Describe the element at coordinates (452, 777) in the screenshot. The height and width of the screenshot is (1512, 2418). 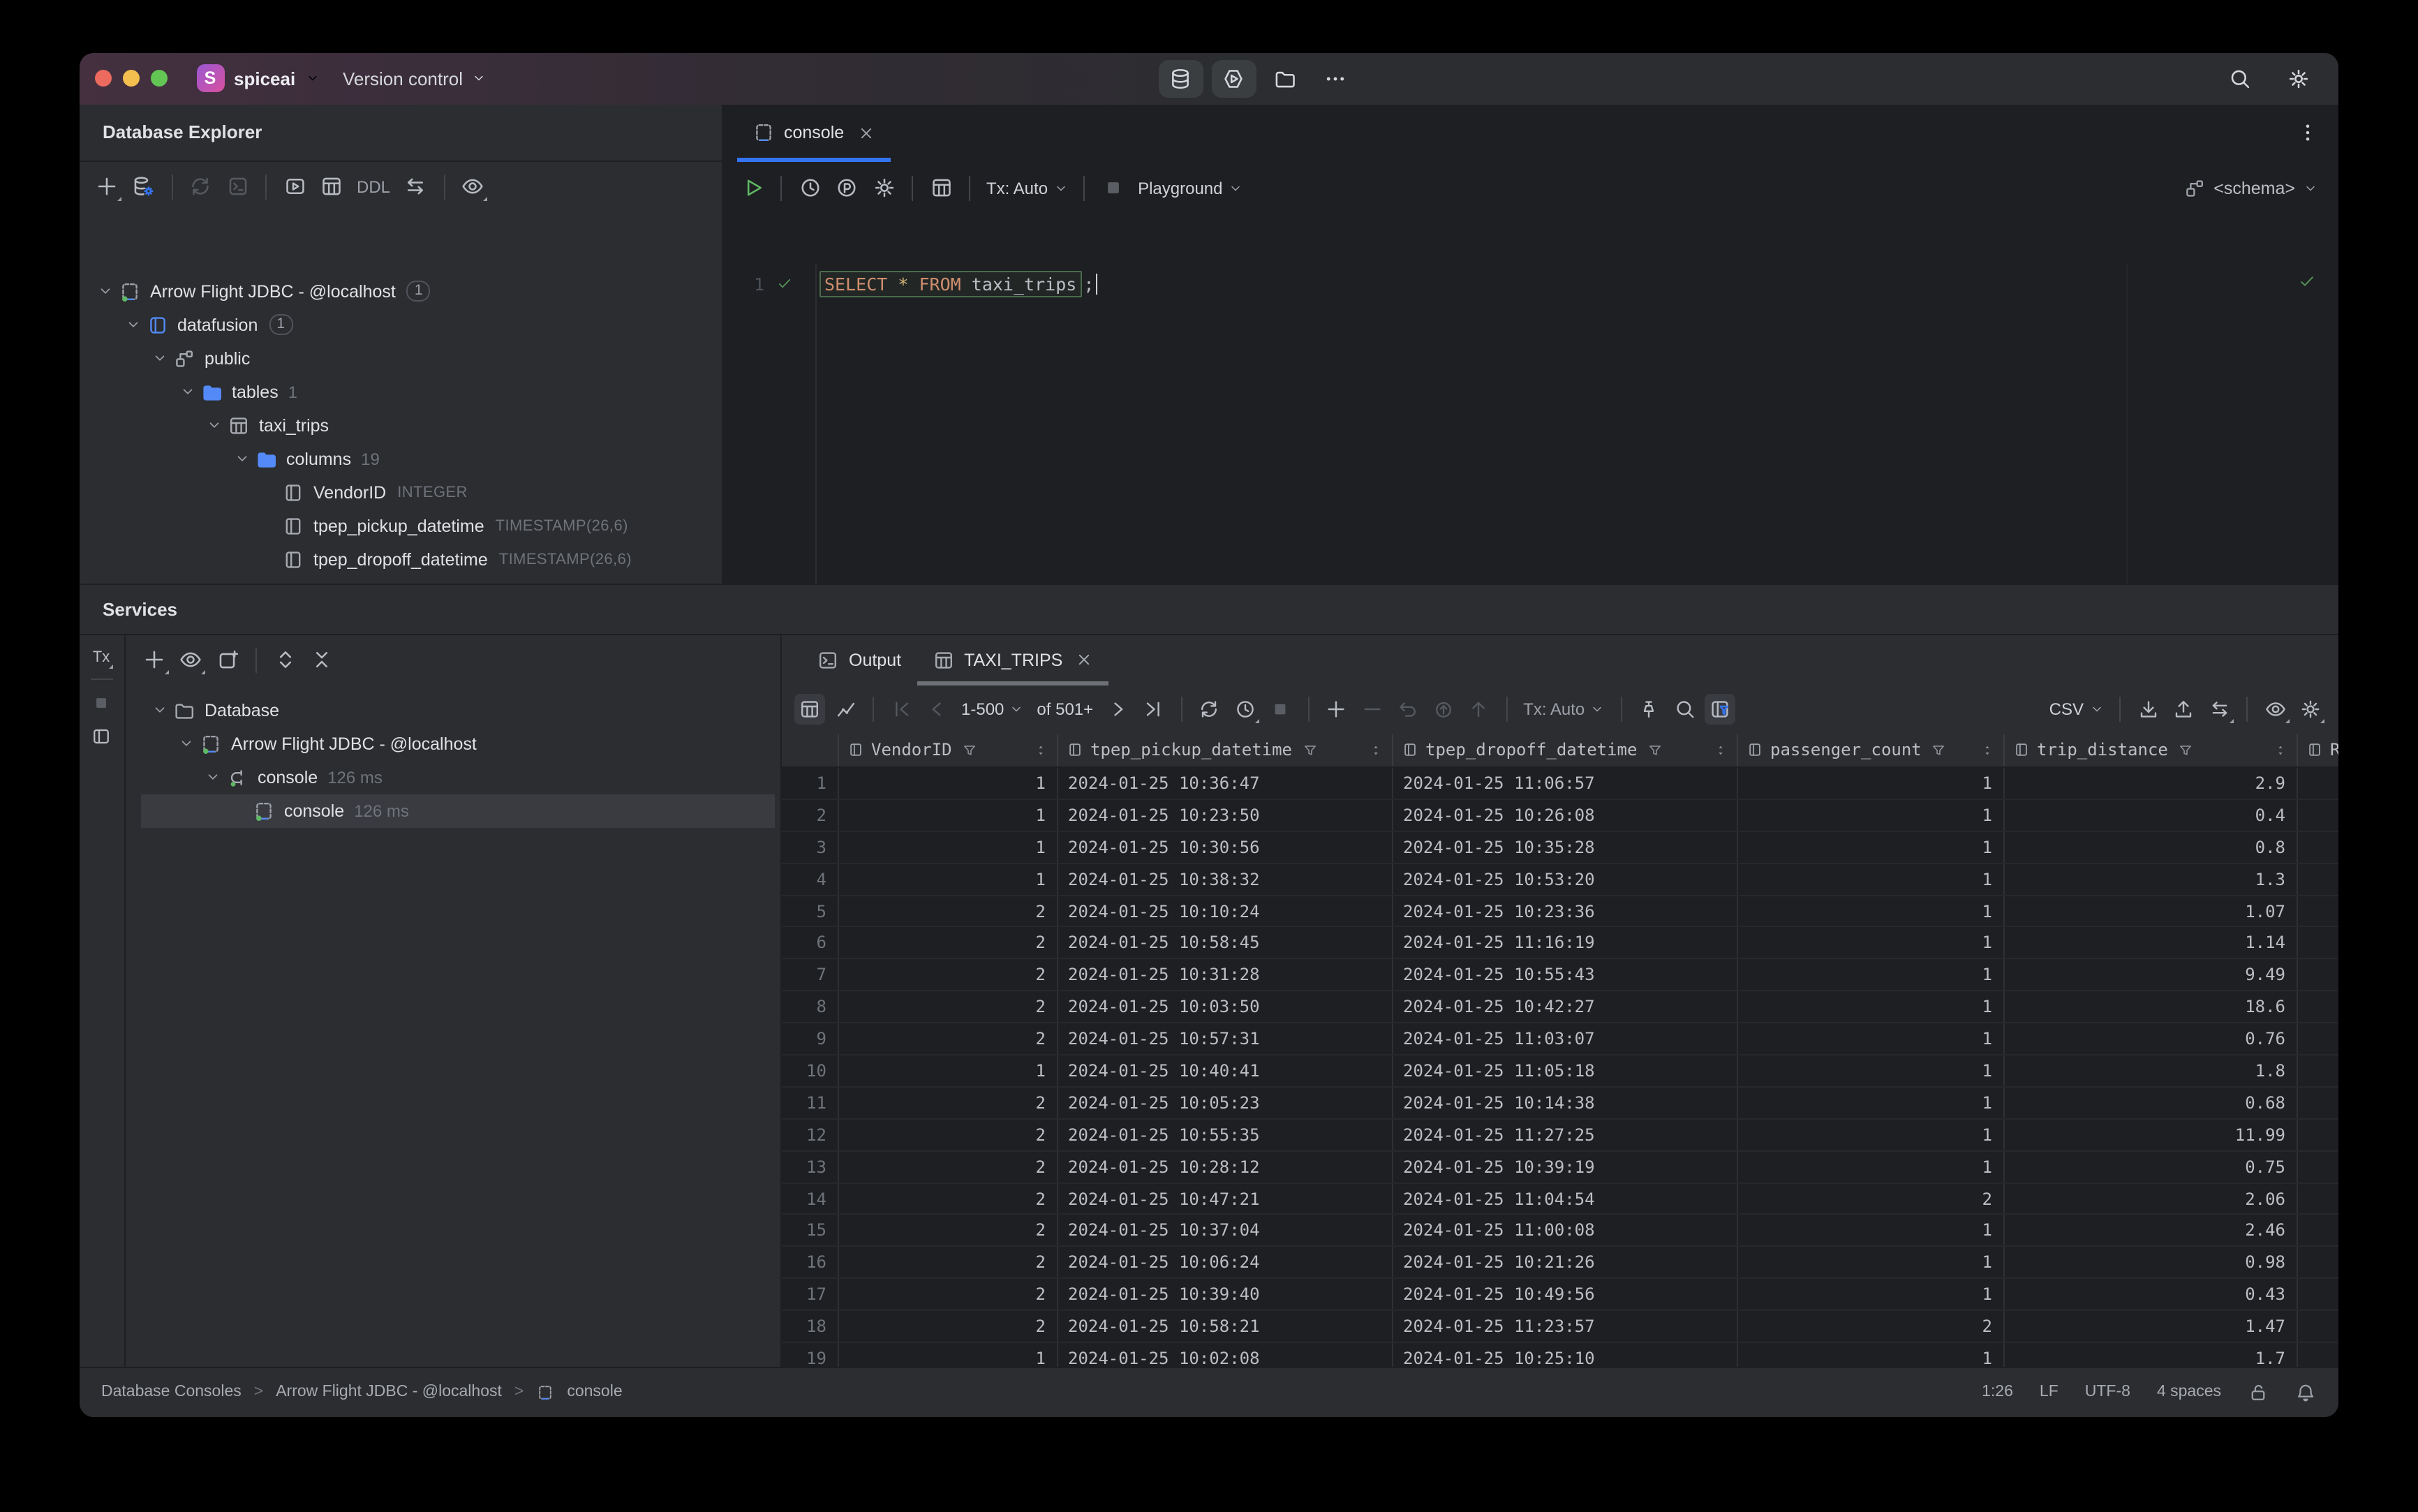
I see `tree-item-console: console 126 ms` at that location.